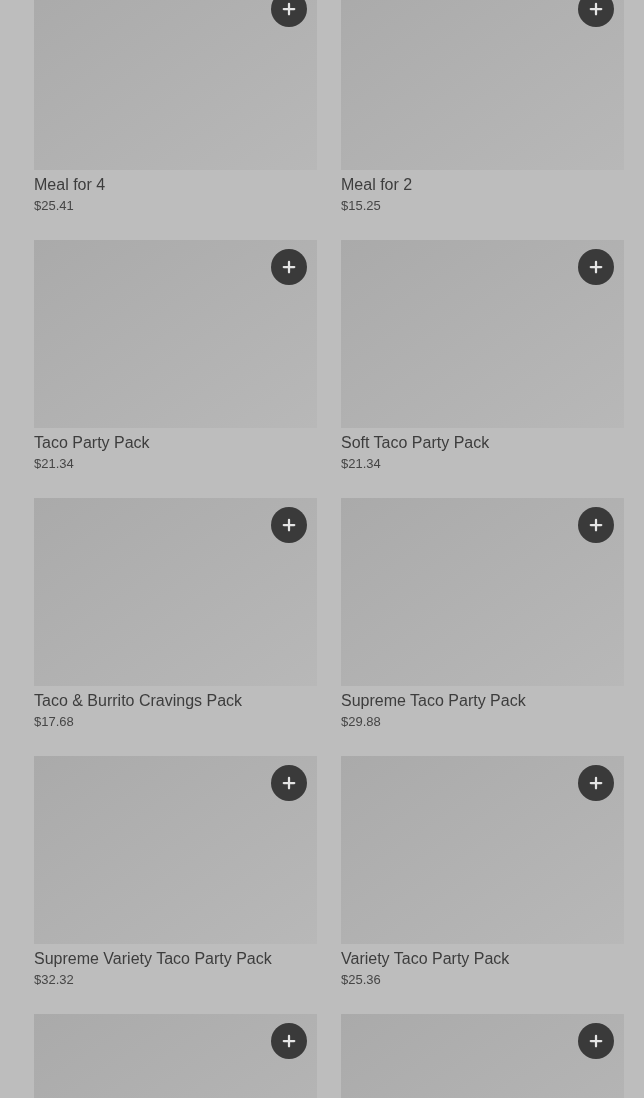  Describe the element at coordinates (361, 722) in the screenshot. I see `product-price: $29.88` at that location.